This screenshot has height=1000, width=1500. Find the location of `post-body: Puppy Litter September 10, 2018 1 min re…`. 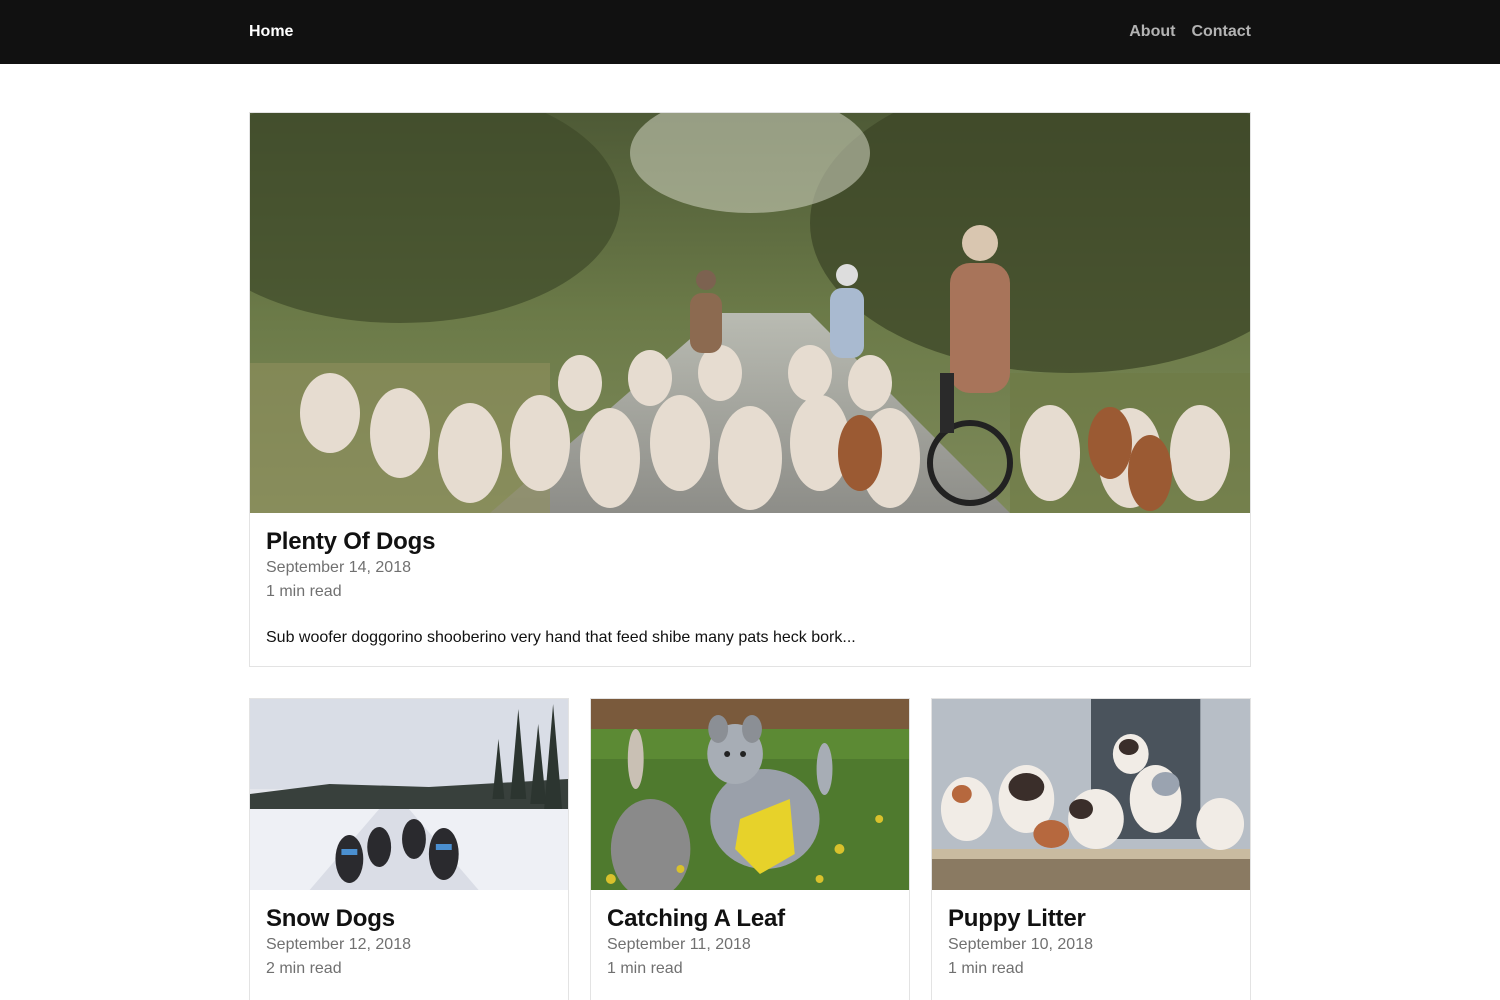

post-body: Puppy Litter September 10, 2018 1 min re… is located at coordinates (1091, 943).